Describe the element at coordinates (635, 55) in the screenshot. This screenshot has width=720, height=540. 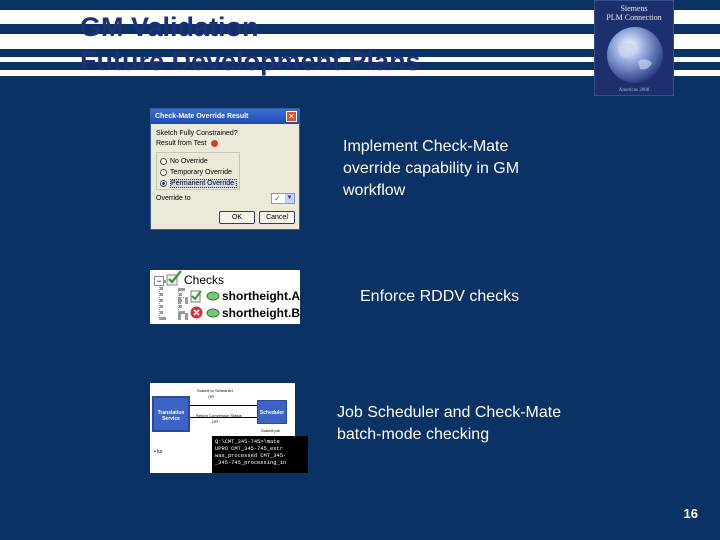
I see `globe-icon` at that location.